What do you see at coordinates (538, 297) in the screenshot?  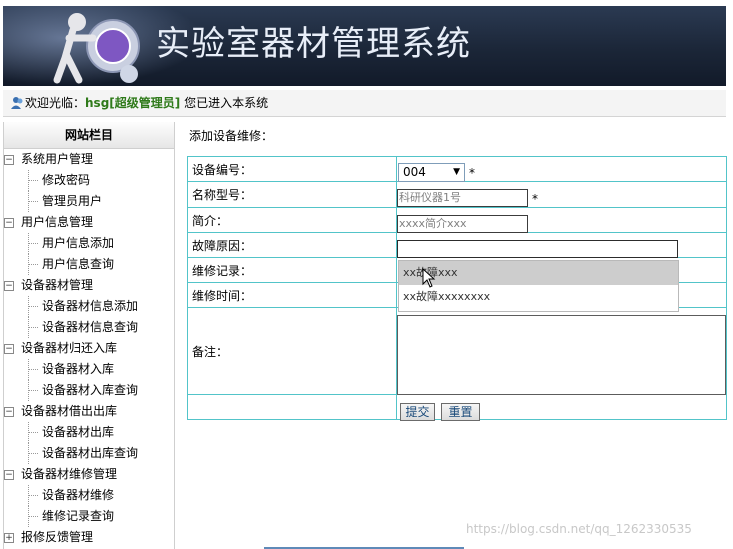 I see `autocomplete-option: xx故障xxxxxxxx` at bounding box center [538, 297].